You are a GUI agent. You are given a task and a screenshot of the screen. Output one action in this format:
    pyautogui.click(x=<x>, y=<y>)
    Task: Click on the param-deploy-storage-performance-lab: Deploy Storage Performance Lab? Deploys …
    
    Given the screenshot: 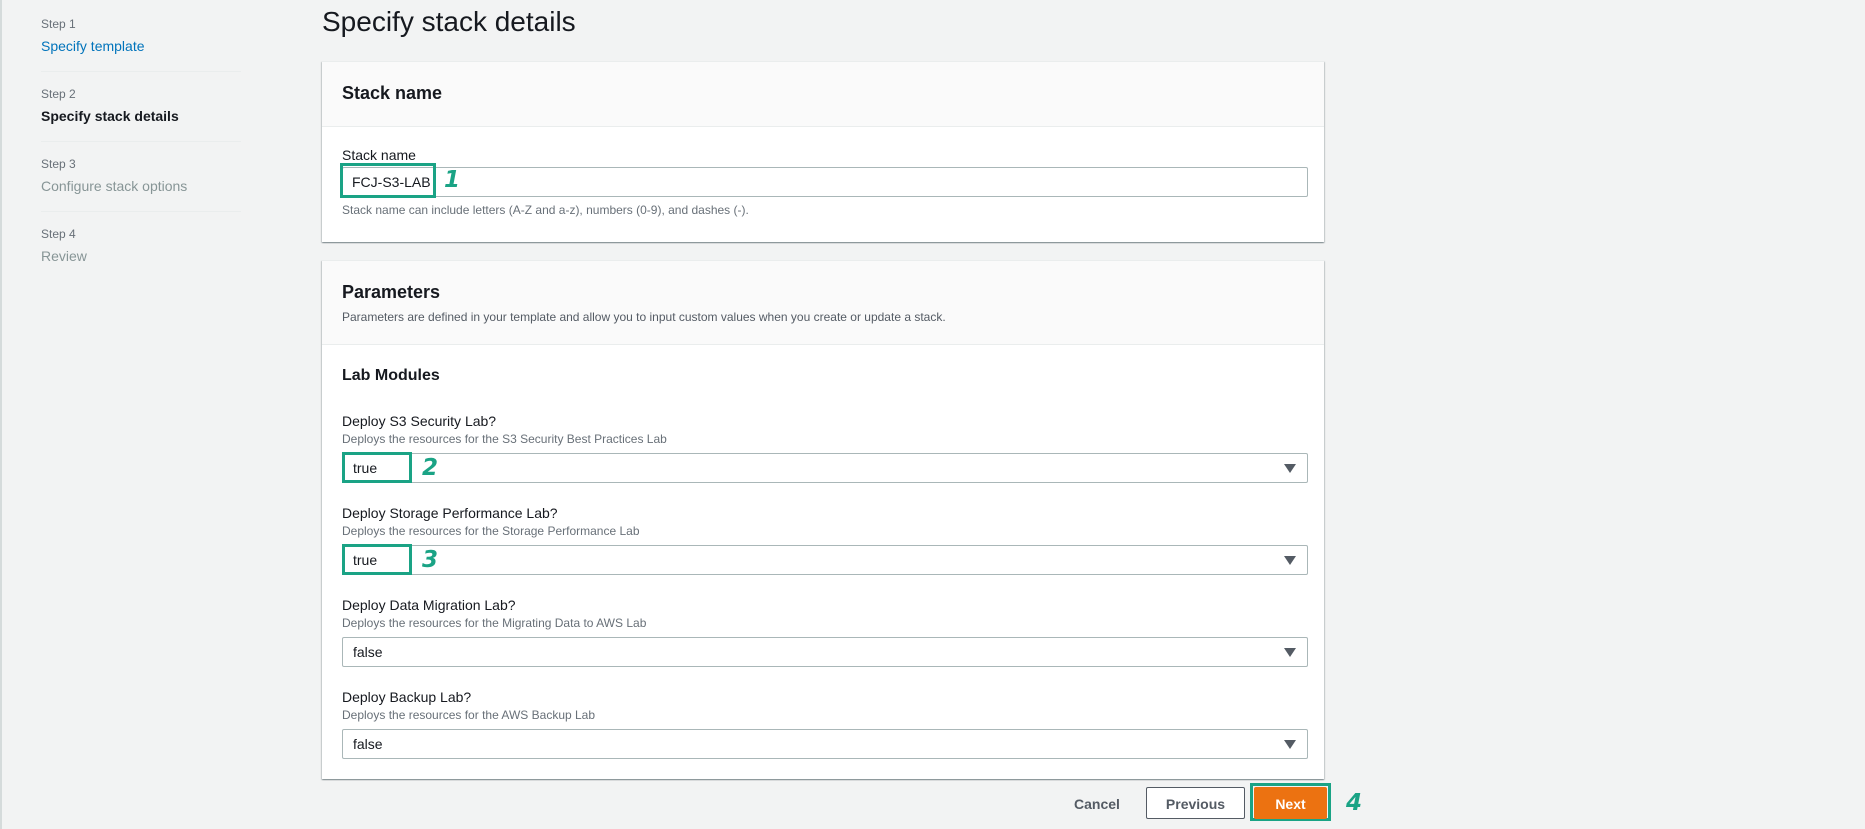 What is the action you would take?
    pyautogui.click(x=825, y=539)
    